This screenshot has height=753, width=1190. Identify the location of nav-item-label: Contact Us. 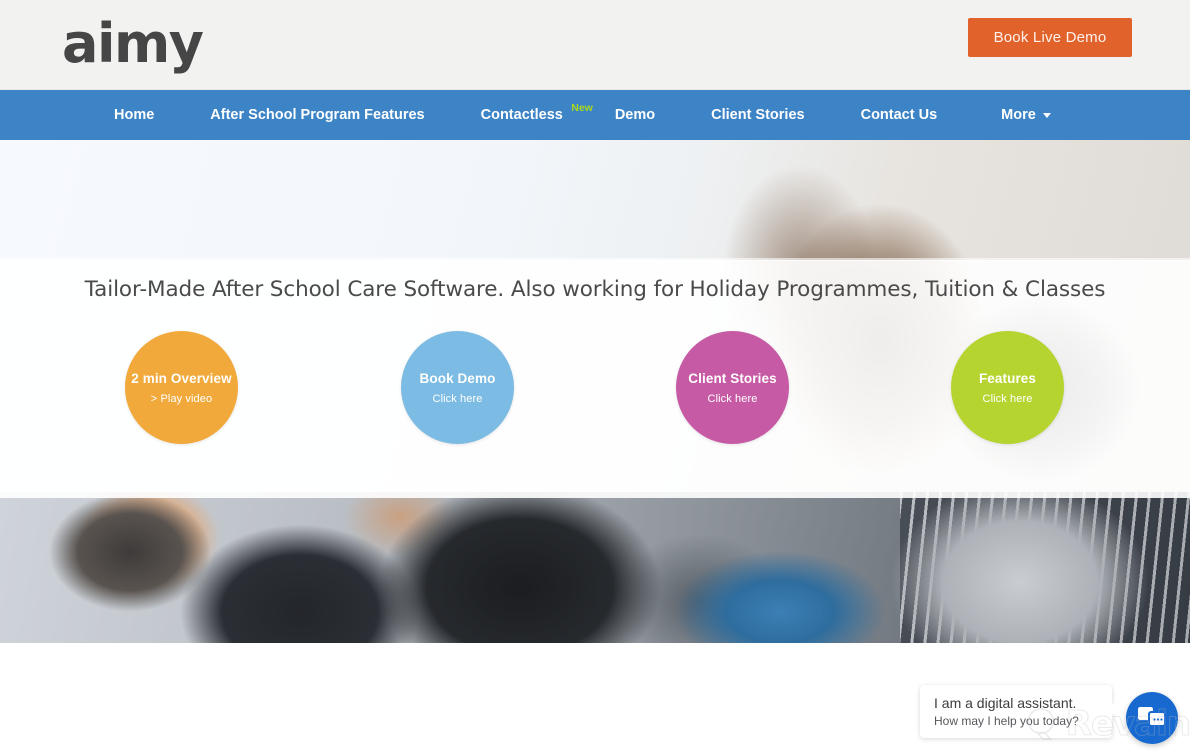
(899, 115).